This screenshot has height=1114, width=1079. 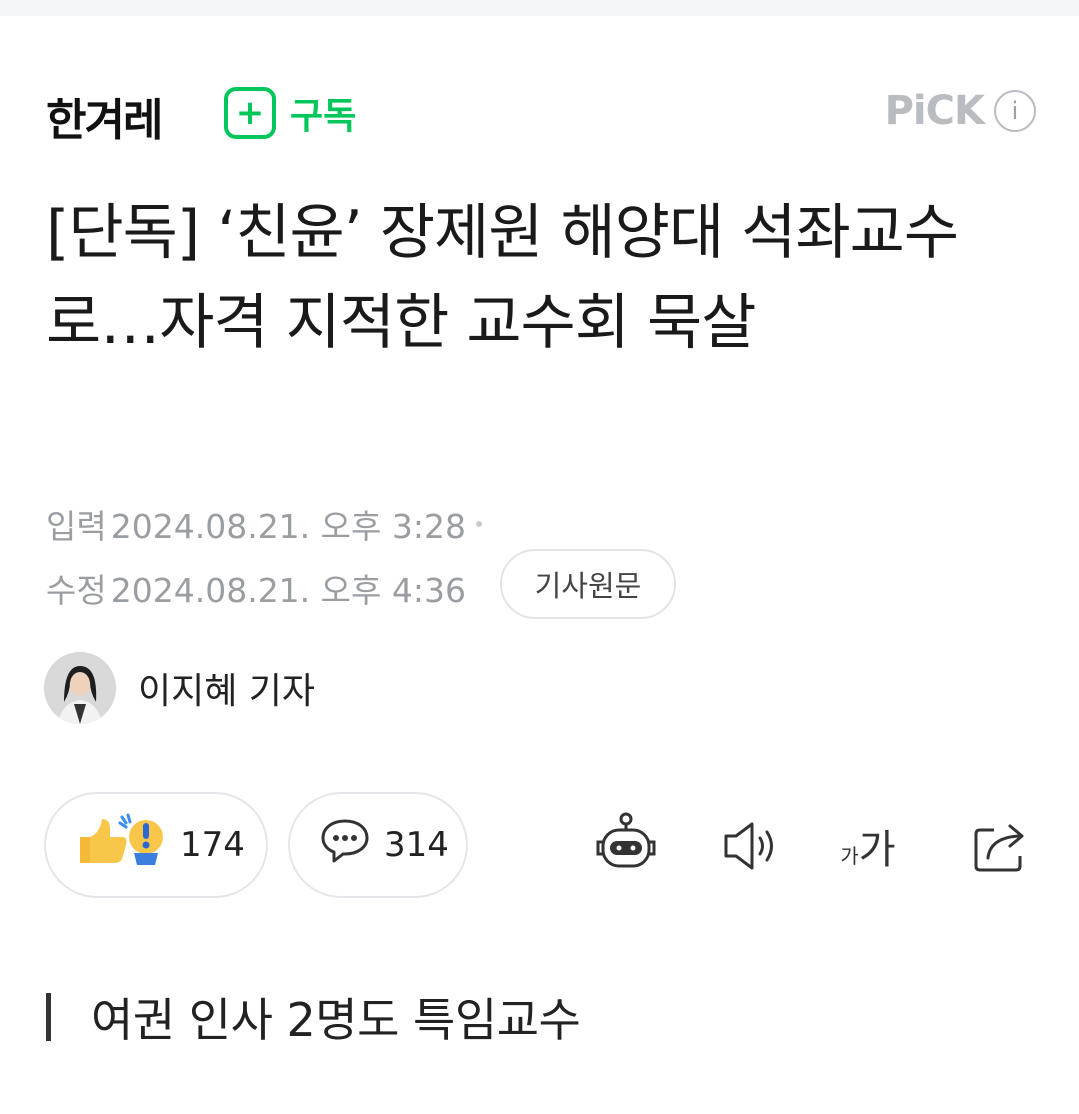 I want to click on subheading-bar, so click(x=48, y=1017).